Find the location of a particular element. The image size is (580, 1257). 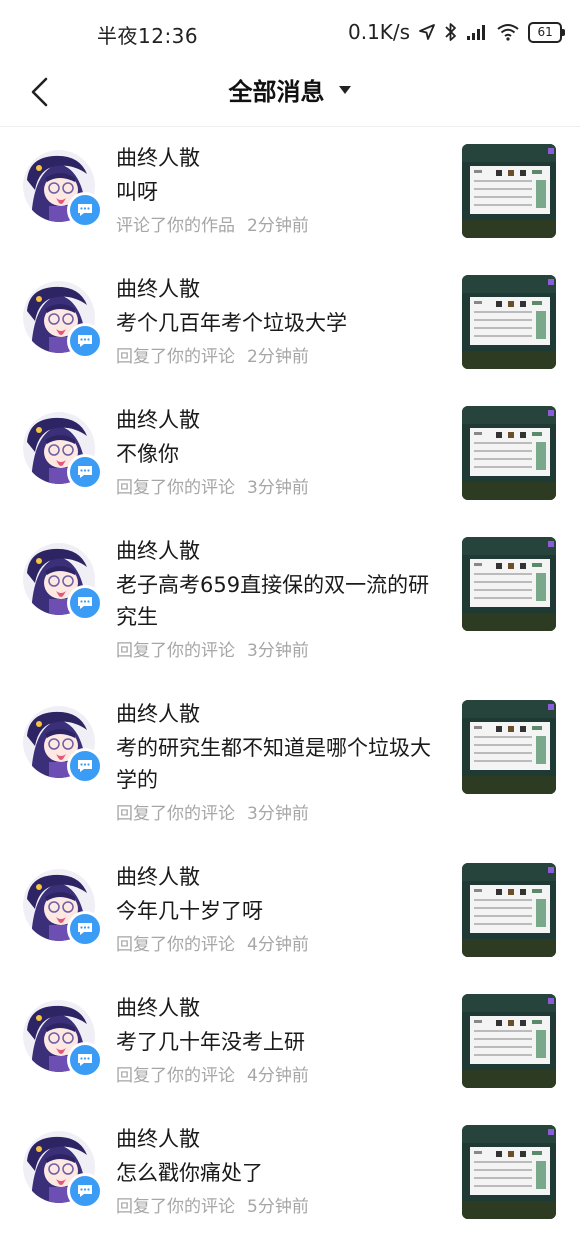

message-meta: 回复了你的评论 2分钟前 is located at coordinates (283, 357).